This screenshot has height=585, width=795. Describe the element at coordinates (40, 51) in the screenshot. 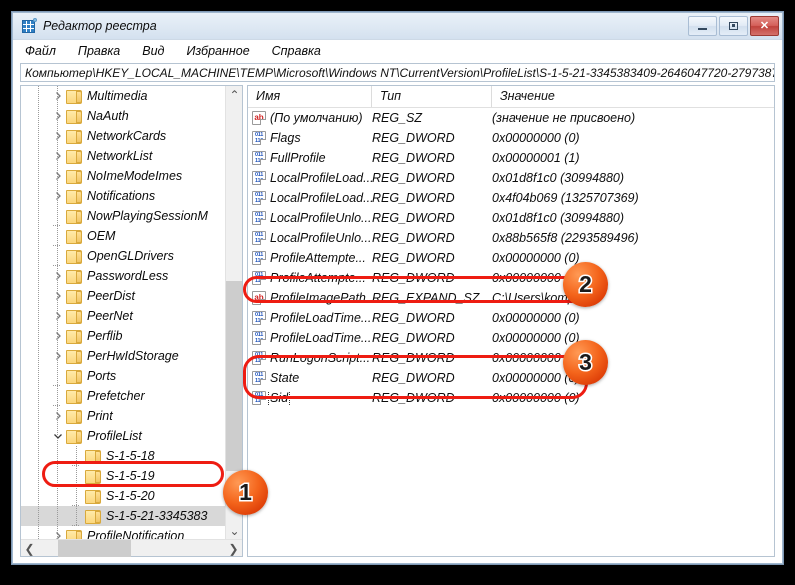

I see `menu-item-file: Файл` at that location.